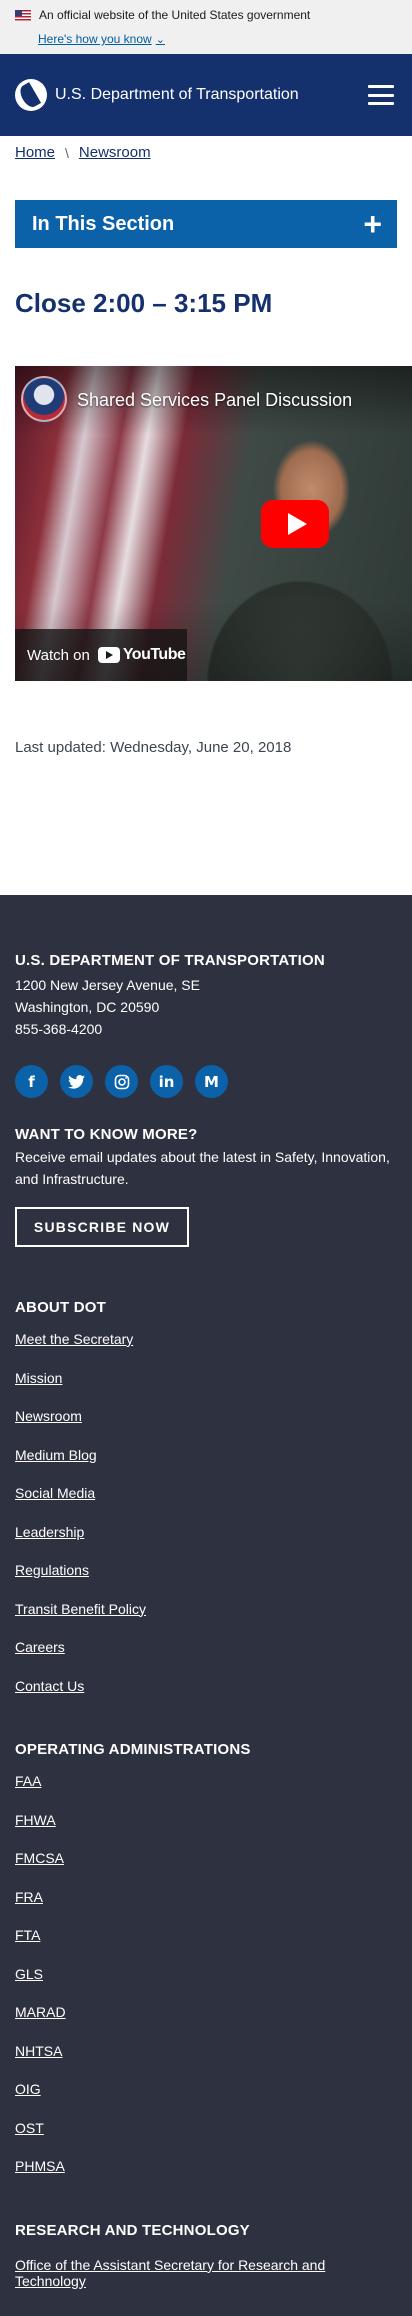 Image resolution: width=412 pixels, height=2316 pixels. What do you see at coordinates (40, 1647) in the screenshot?
I see `footer-link-careers: Careers` at bounding box center [40, 1647].